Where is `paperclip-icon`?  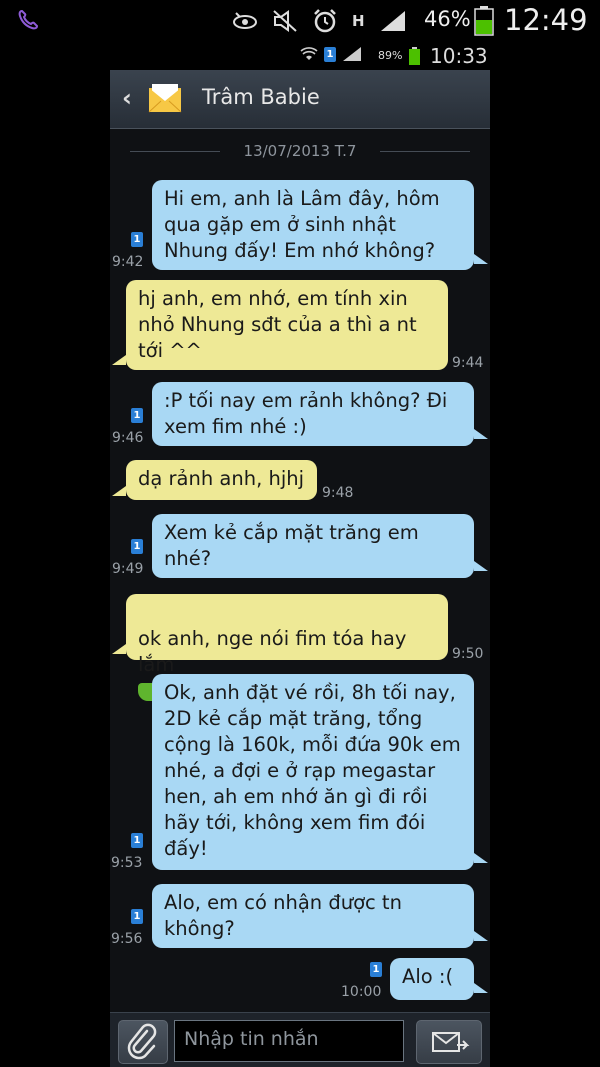
paperclip-icon is located at coordinates (142, 1041).